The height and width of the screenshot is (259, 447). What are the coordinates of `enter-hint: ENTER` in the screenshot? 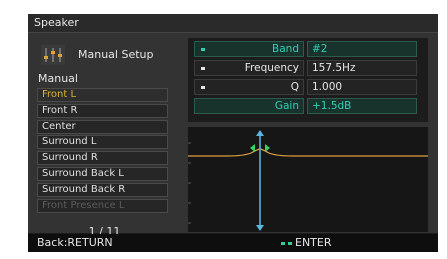 It's located at (306, 242).